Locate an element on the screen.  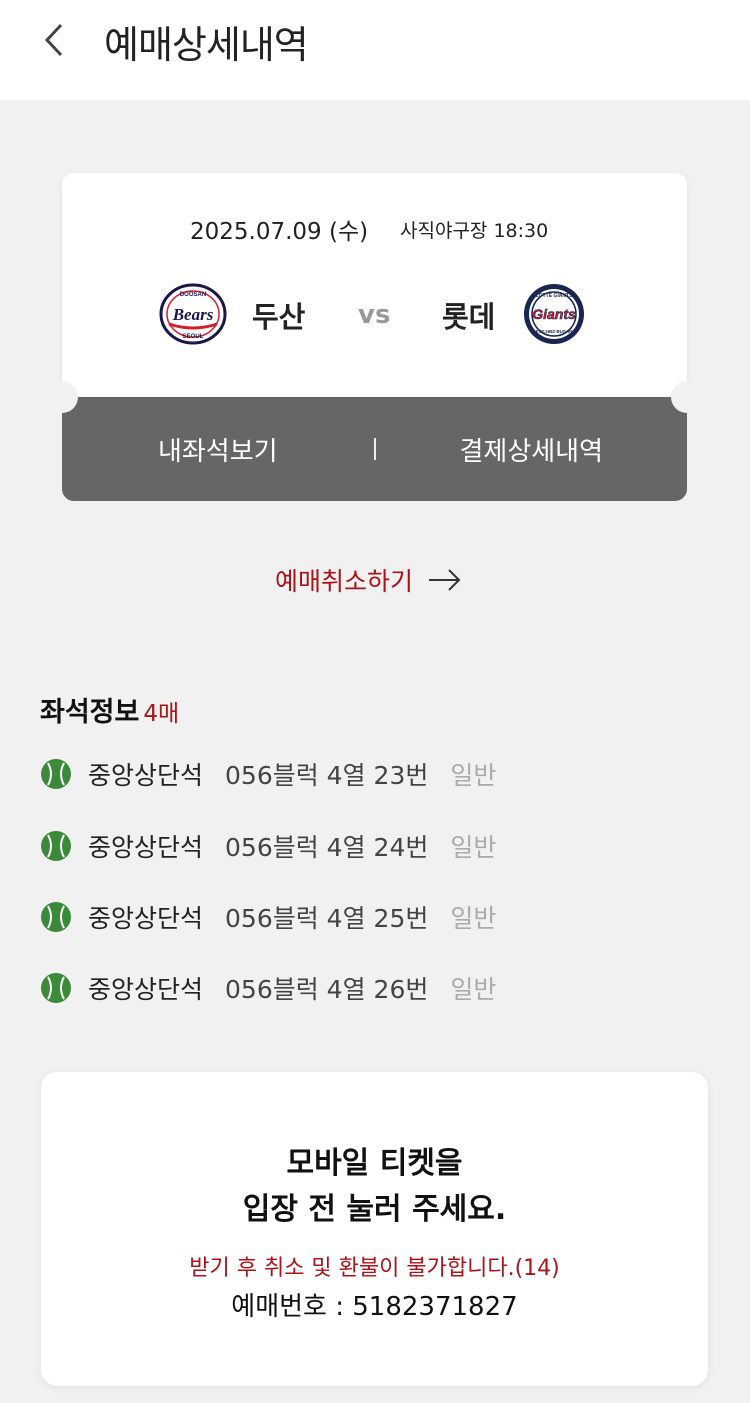
booking-number: 예매번호 : 5182371827 is located at coordinates (374, 1307).